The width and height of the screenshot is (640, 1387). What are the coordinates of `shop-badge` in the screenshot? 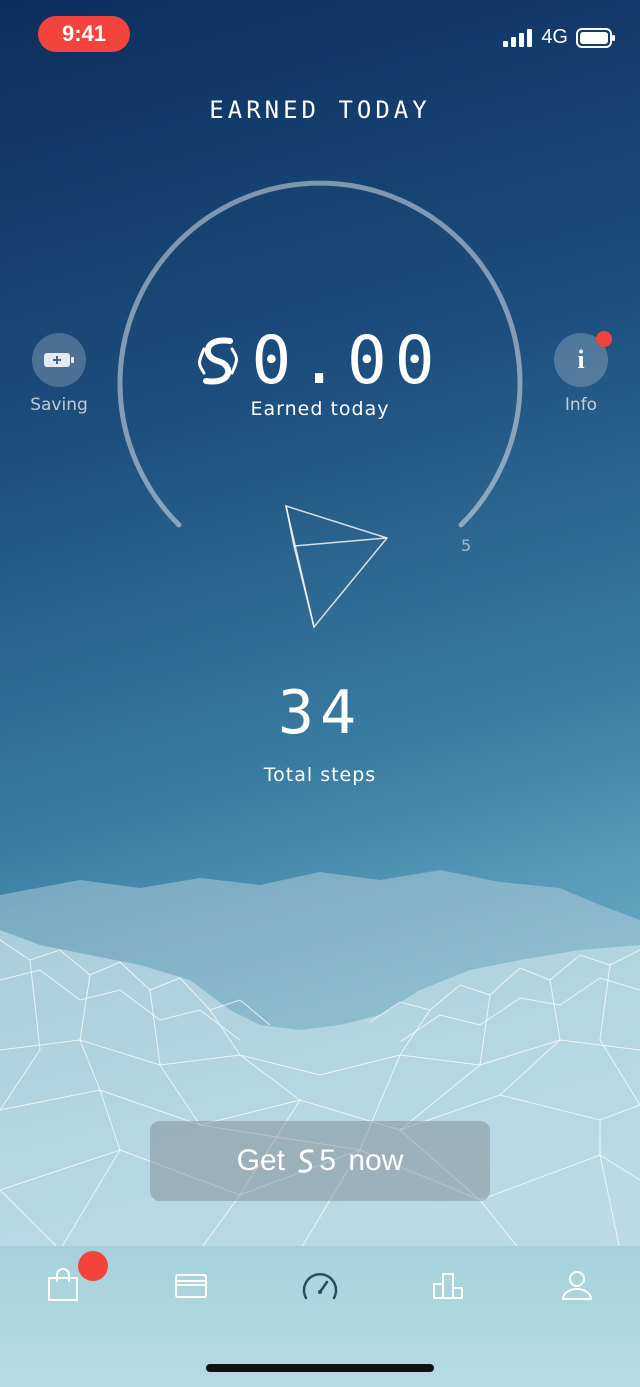 It's located at (93, 1266).